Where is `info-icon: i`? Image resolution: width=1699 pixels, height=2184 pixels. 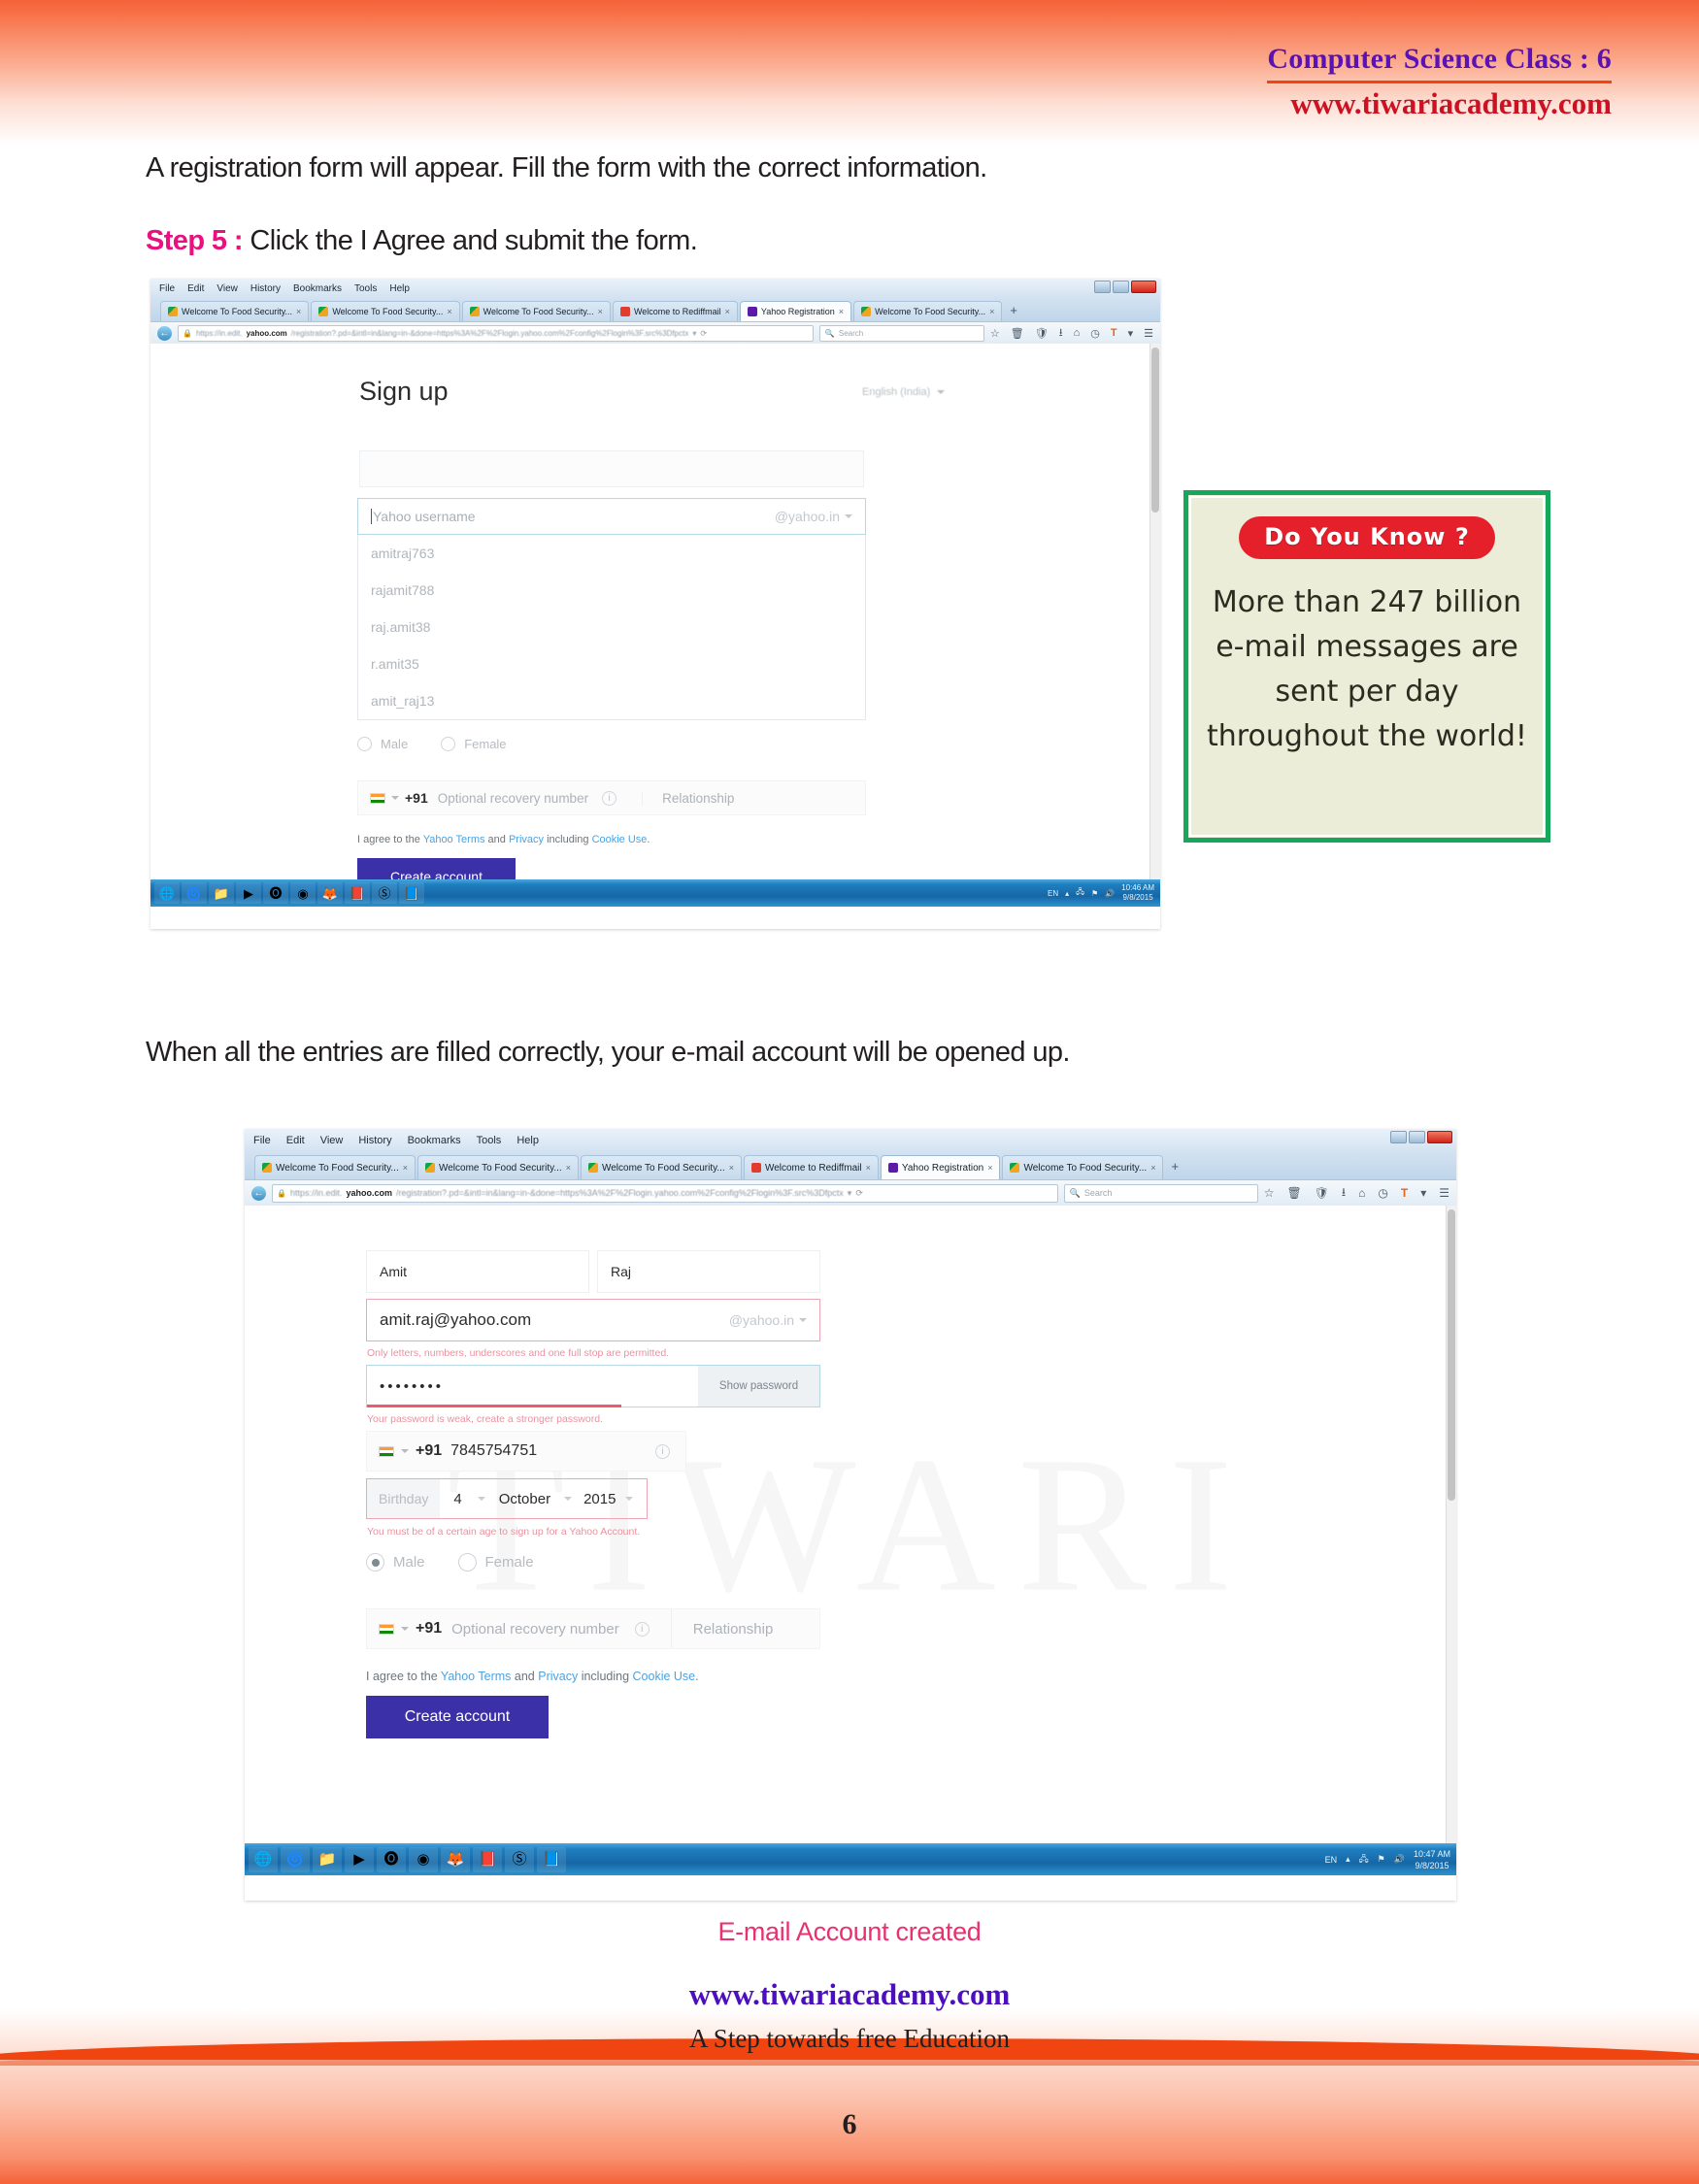 info-icon: i is located at coordinates (609, 798).